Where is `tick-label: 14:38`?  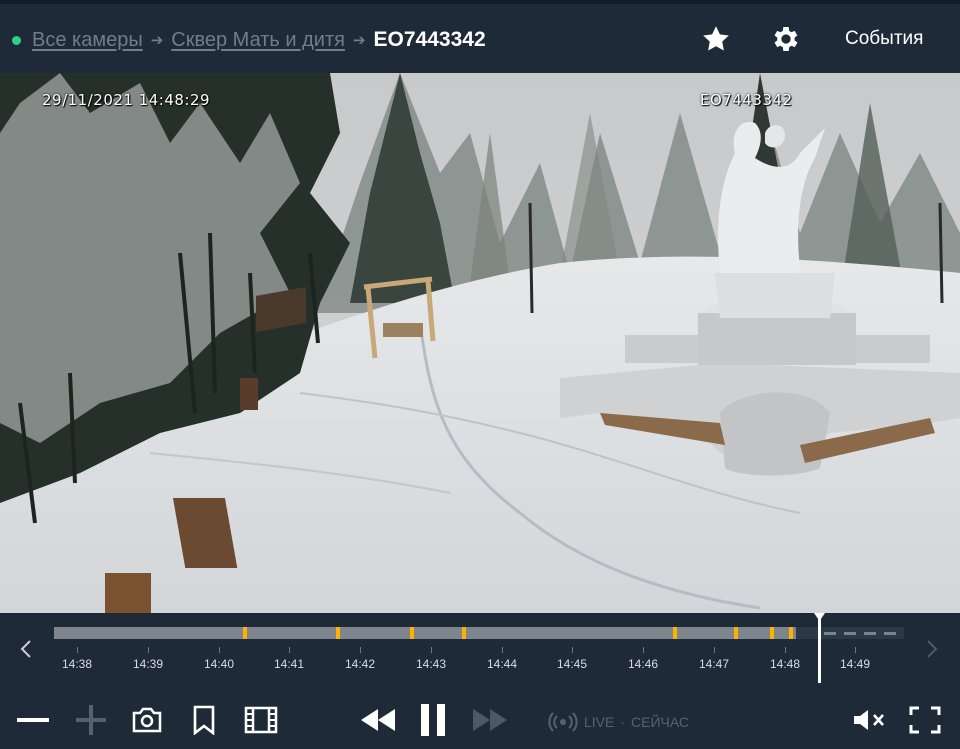
tick-label: 14:38 is located at coordinates (77, 664).